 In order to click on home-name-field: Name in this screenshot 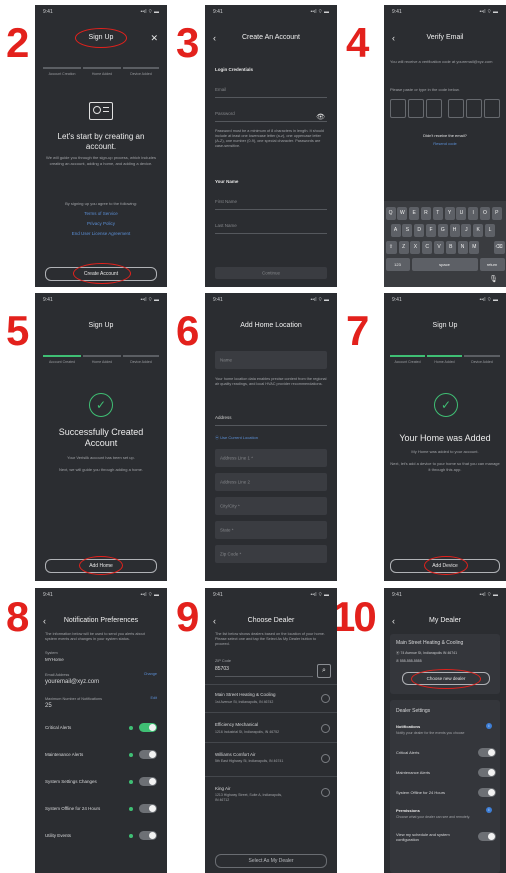, I will do `click(271, 360)`.